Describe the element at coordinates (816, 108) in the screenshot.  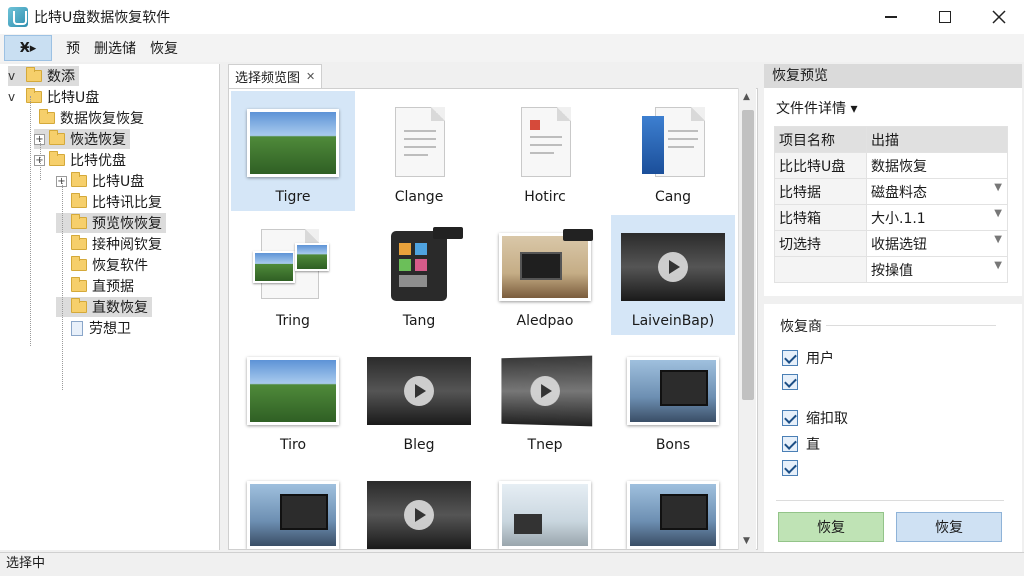
I see `file-details-dropdown: 文件件详情 ▾` at that location.